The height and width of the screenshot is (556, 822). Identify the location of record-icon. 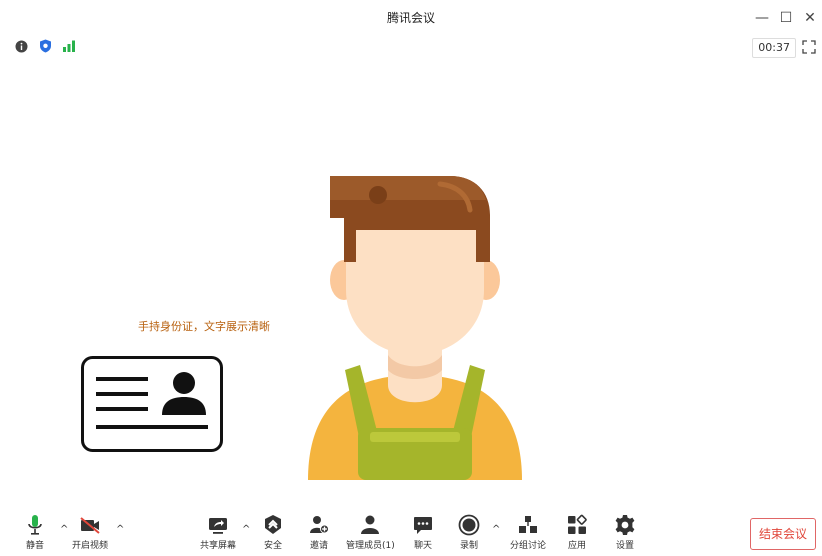
(469, 525).